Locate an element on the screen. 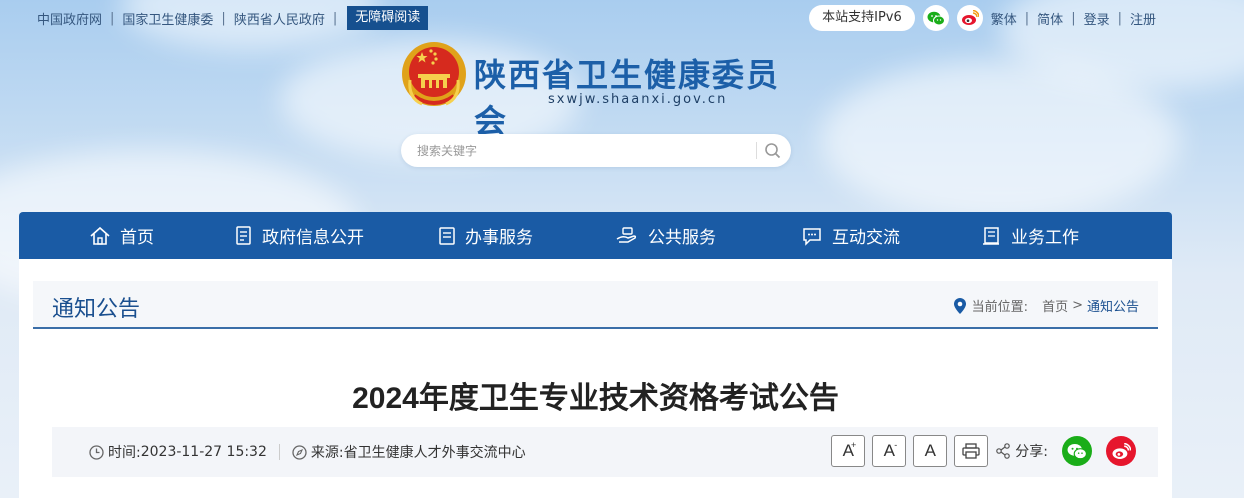  article-tools: A + A- A 分享: is located at coordinates (983, 451).